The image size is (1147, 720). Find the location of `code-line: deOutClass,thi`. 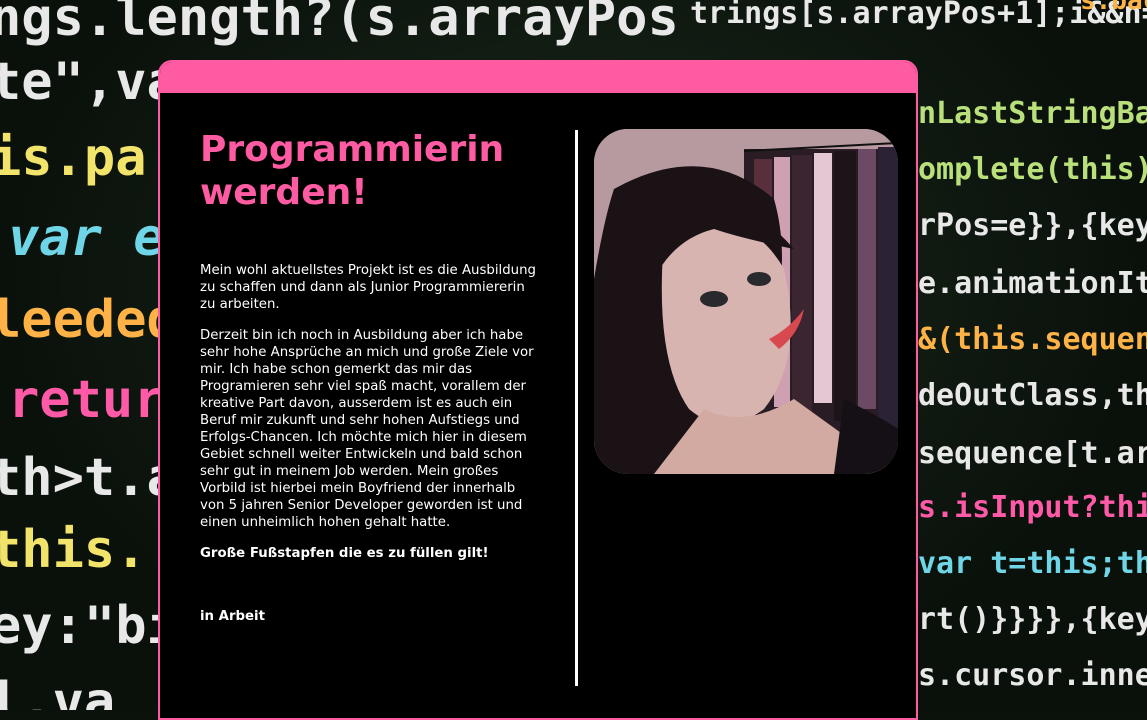

code-line: deOutClass,thi is located at coordinates (1032, 395).